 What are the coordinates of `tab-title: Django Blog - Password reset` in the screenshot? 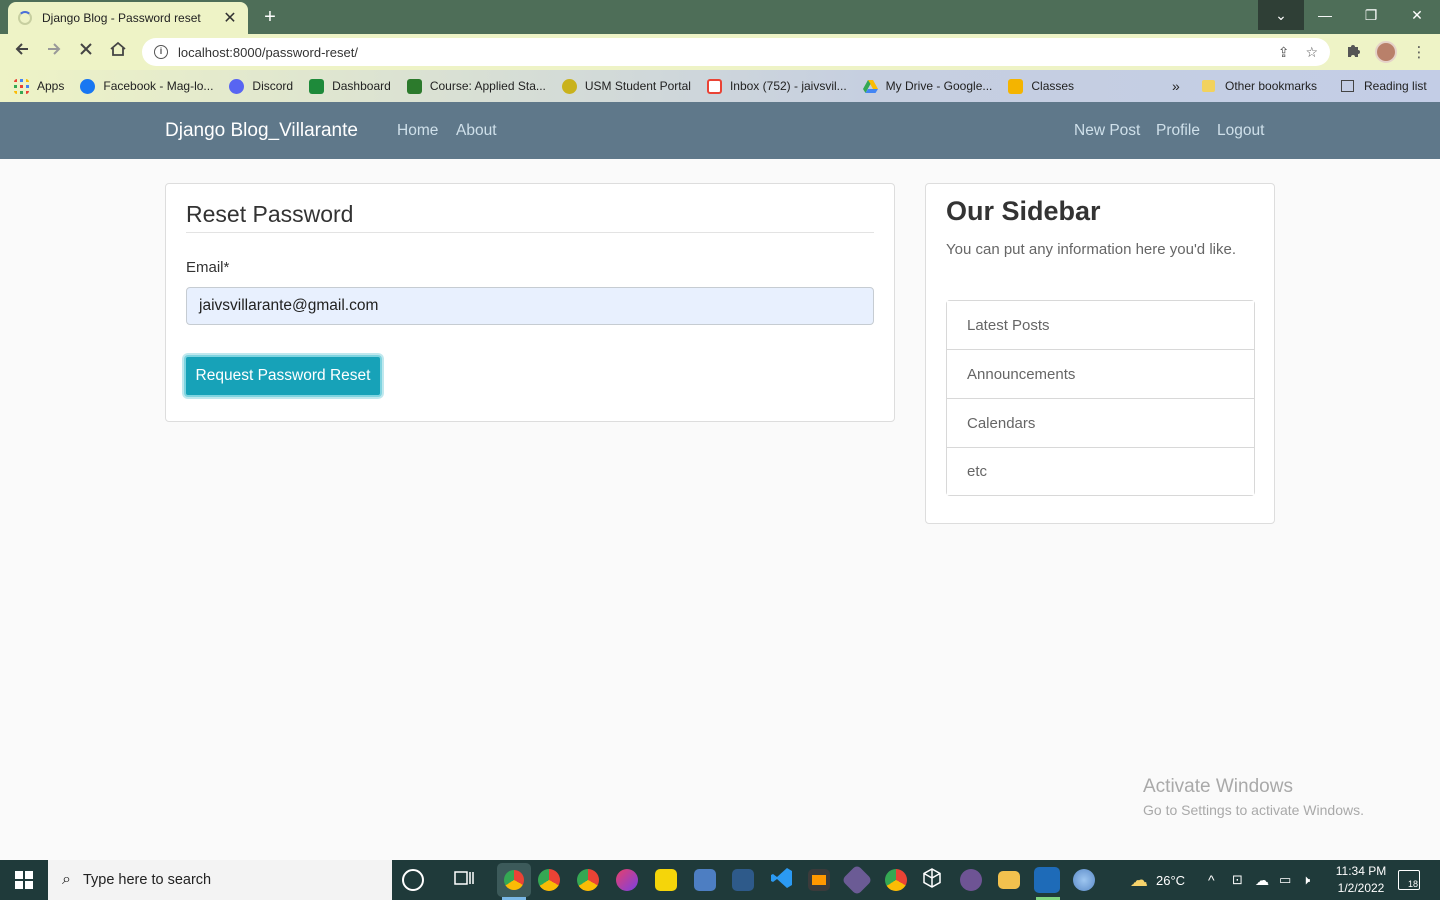 It's located at (121, 18).